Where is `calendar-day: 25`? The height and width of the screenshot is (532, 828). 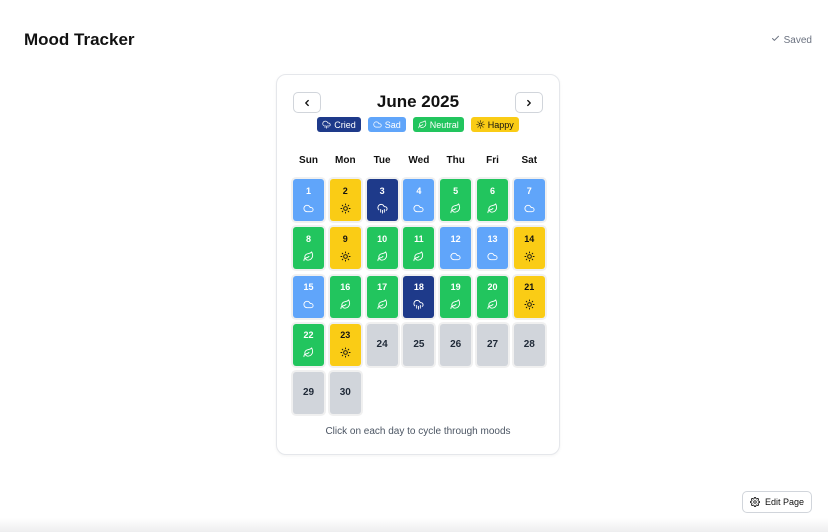
calendar-day: 25 is located at coordinates (419, 344).